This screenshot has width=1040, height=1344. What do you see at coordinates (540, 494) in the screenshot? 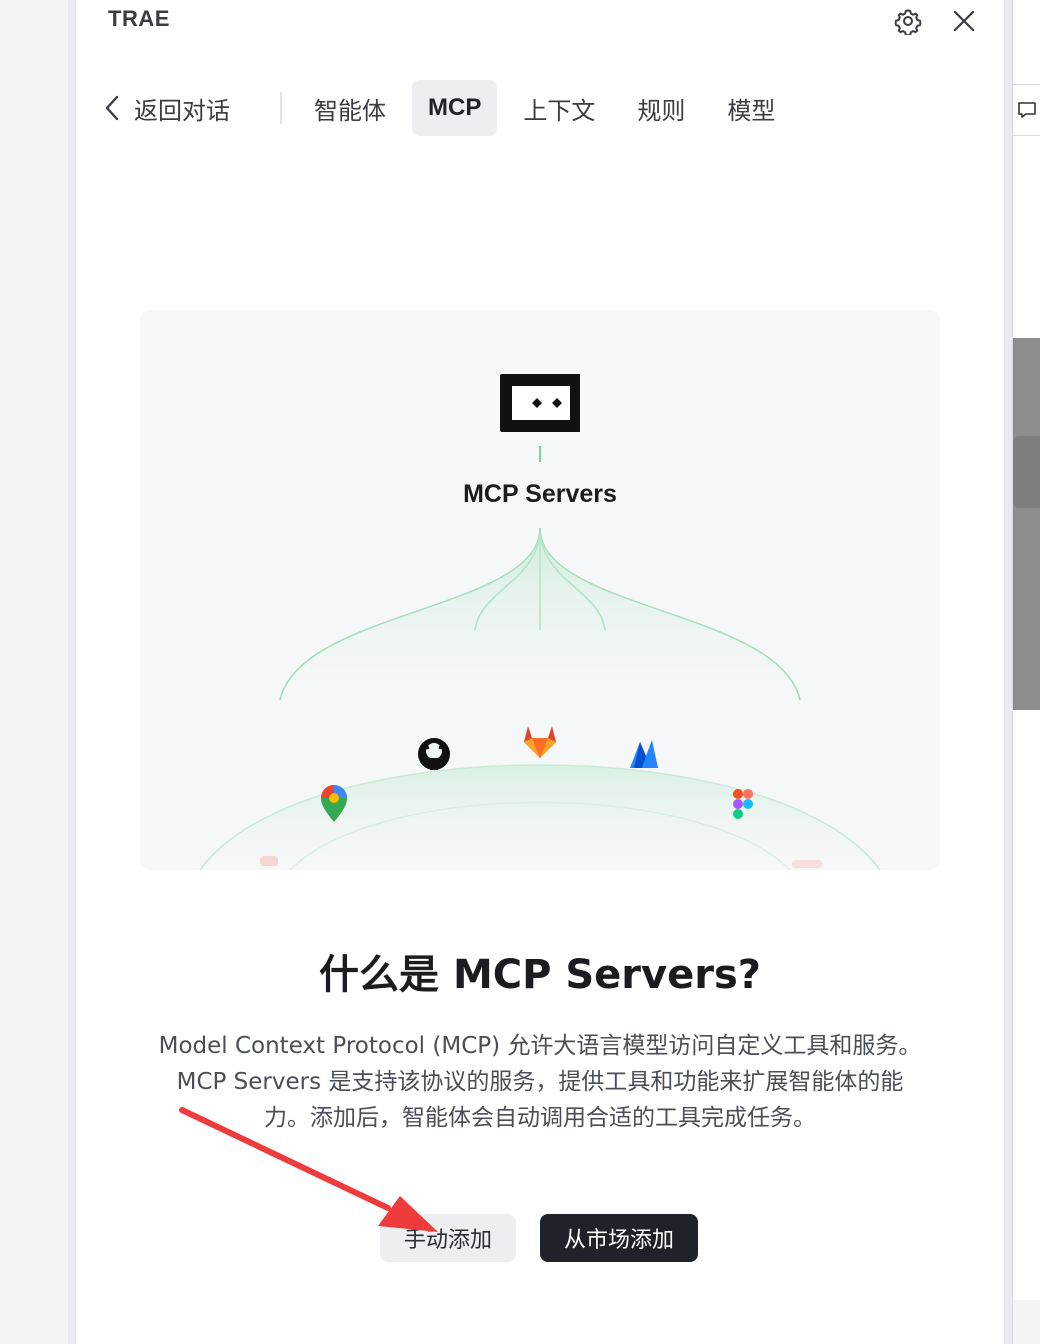
I see `hero-title: MCP Servers` at bounding box center [540, 494].